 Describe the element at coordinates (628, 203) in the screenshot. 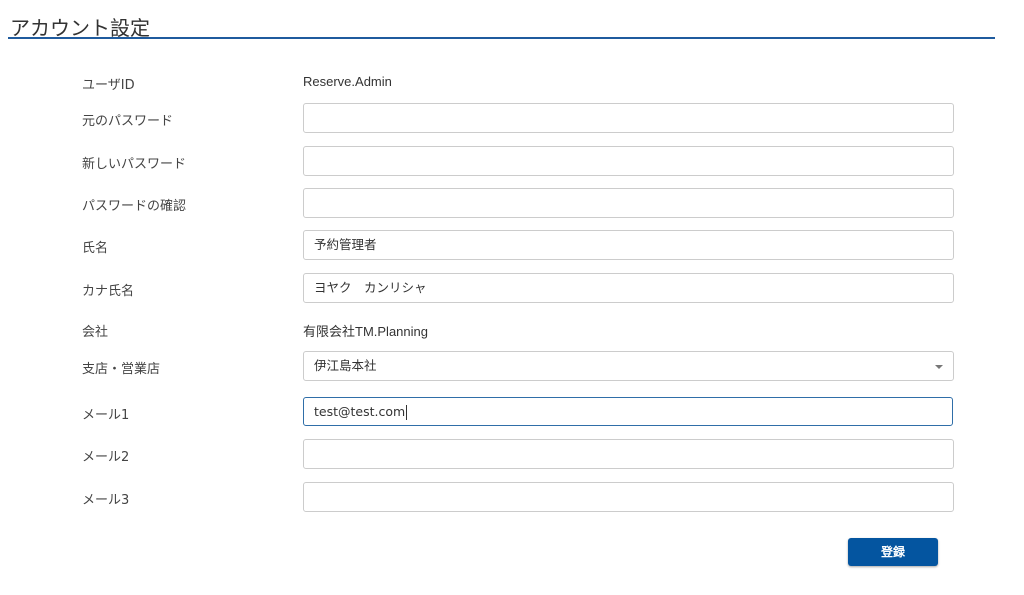

I see `confirm-password-input` at that location.